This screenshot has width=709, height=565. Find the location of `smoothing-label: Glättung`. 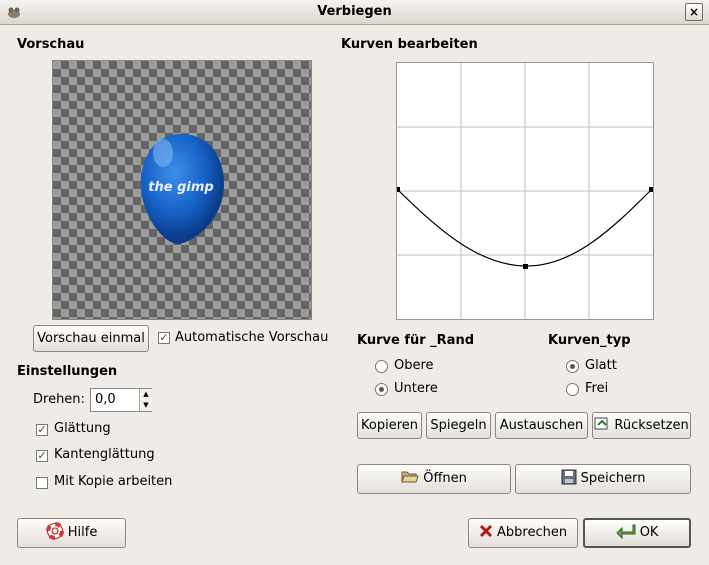

smoothing-label: Glättung is located at coordinates (82, 428).